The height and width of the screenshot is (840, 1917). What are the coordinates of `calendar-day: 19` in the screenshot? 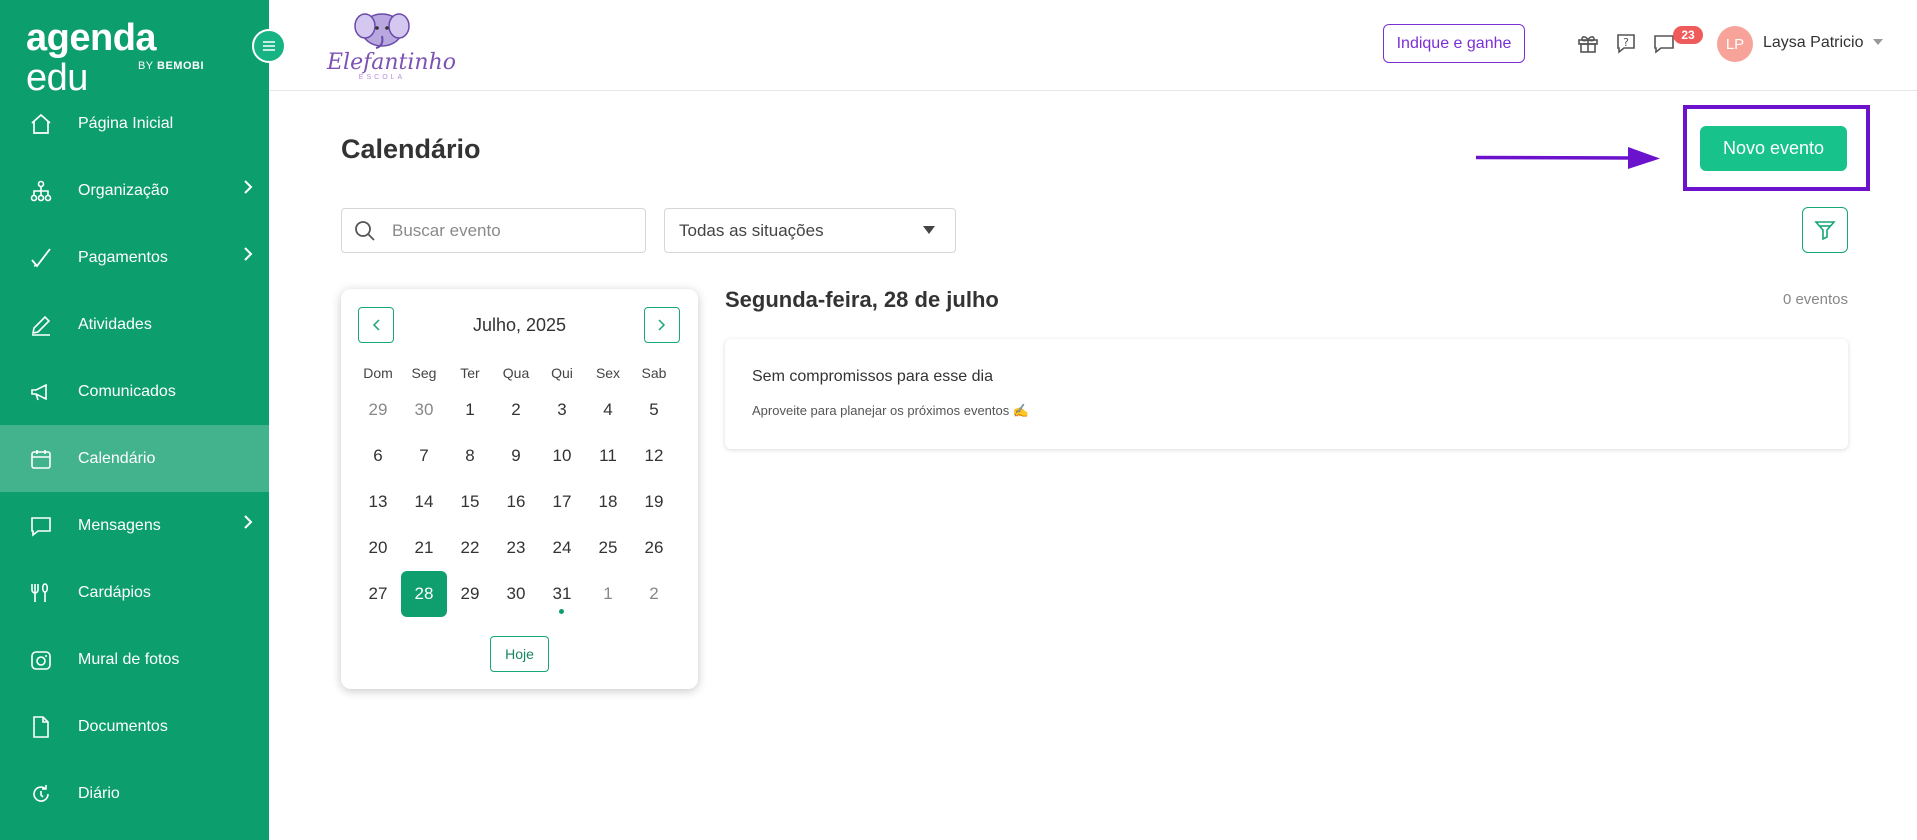 It's located at (654, 502).